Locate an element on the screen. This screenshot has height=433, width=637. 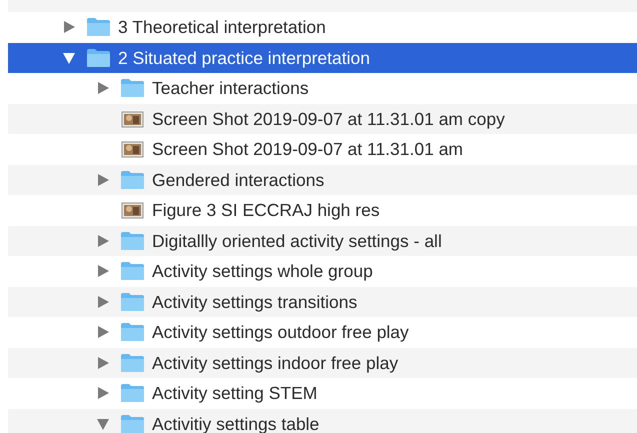
file-name: Figure 3 SI ECCRAJ high res is located at coordinates (266, 210).